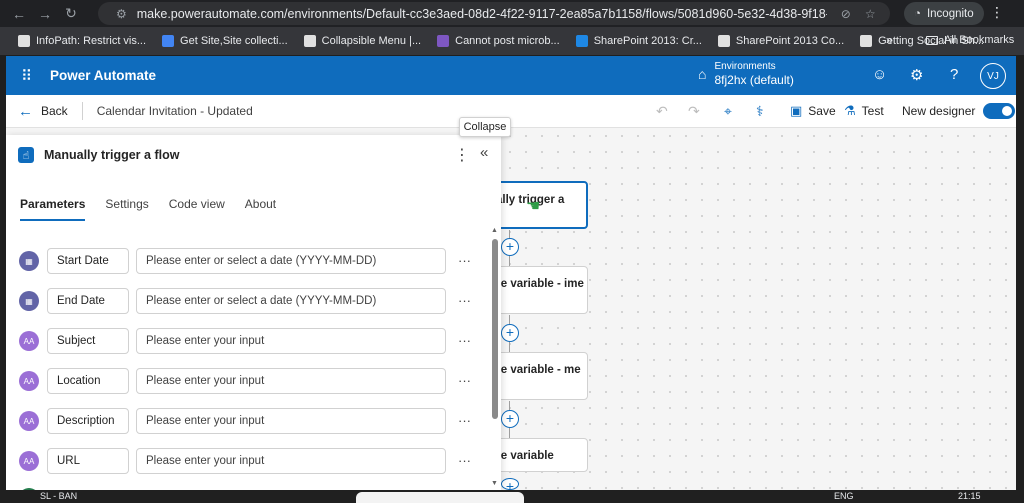 The image size is (1024, 503). What do you see at coordinates (88, 301) in the screenshot?
I see `parameter-label: End Date` at bounding box center [88, 301].